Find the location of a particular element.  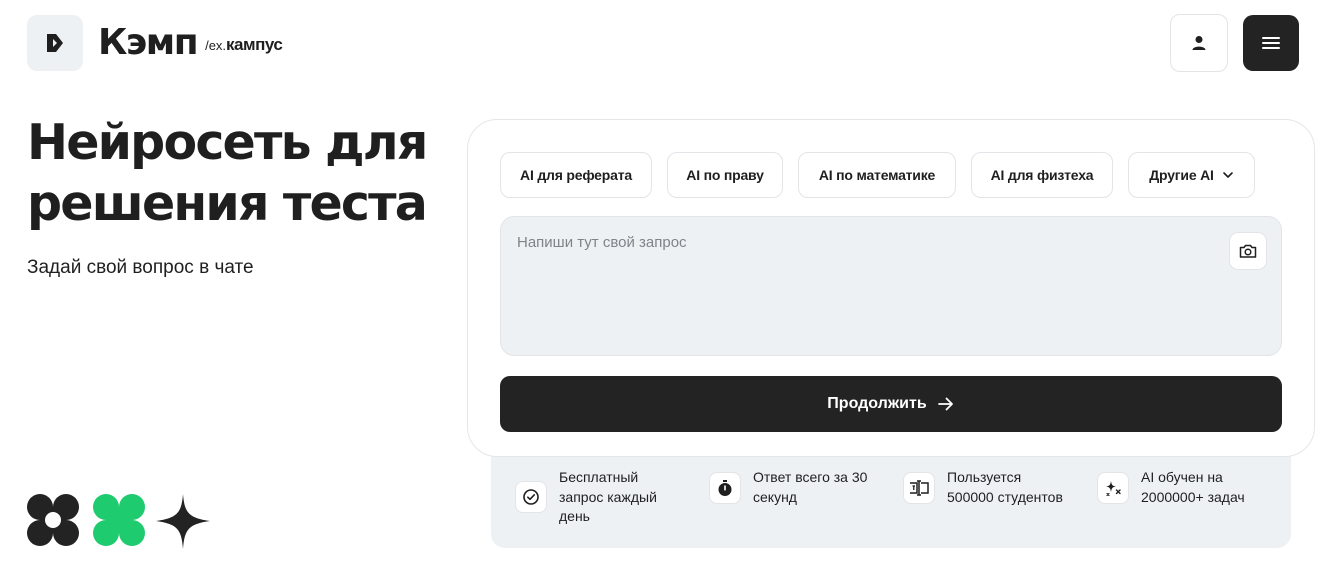

brand: Кэмп /ex.кампус is located at coordinates (190, 43).